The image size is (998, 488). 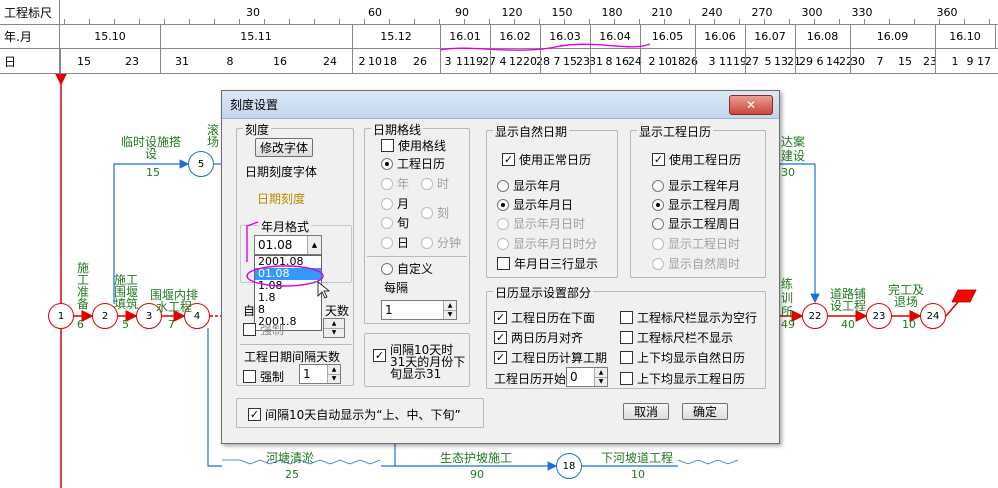 What do you see at coordinates (395, 242) in the screenshot?
I see `radio-day: 日` at bounding box center [395, 242].